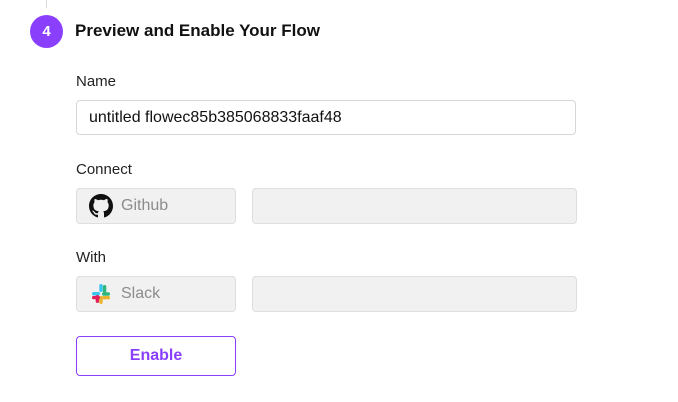  What do you see at coordinates (101, 294) in the screenshot?
I see `slack-icon` at bounding box center [101, 294].